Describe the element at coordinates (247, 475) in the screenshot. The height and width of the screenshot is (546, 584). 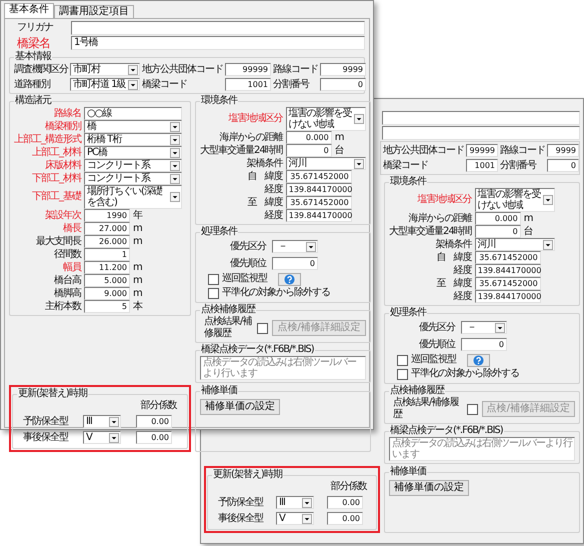
I see `group-title: 更新(架替え)時期` at that location.